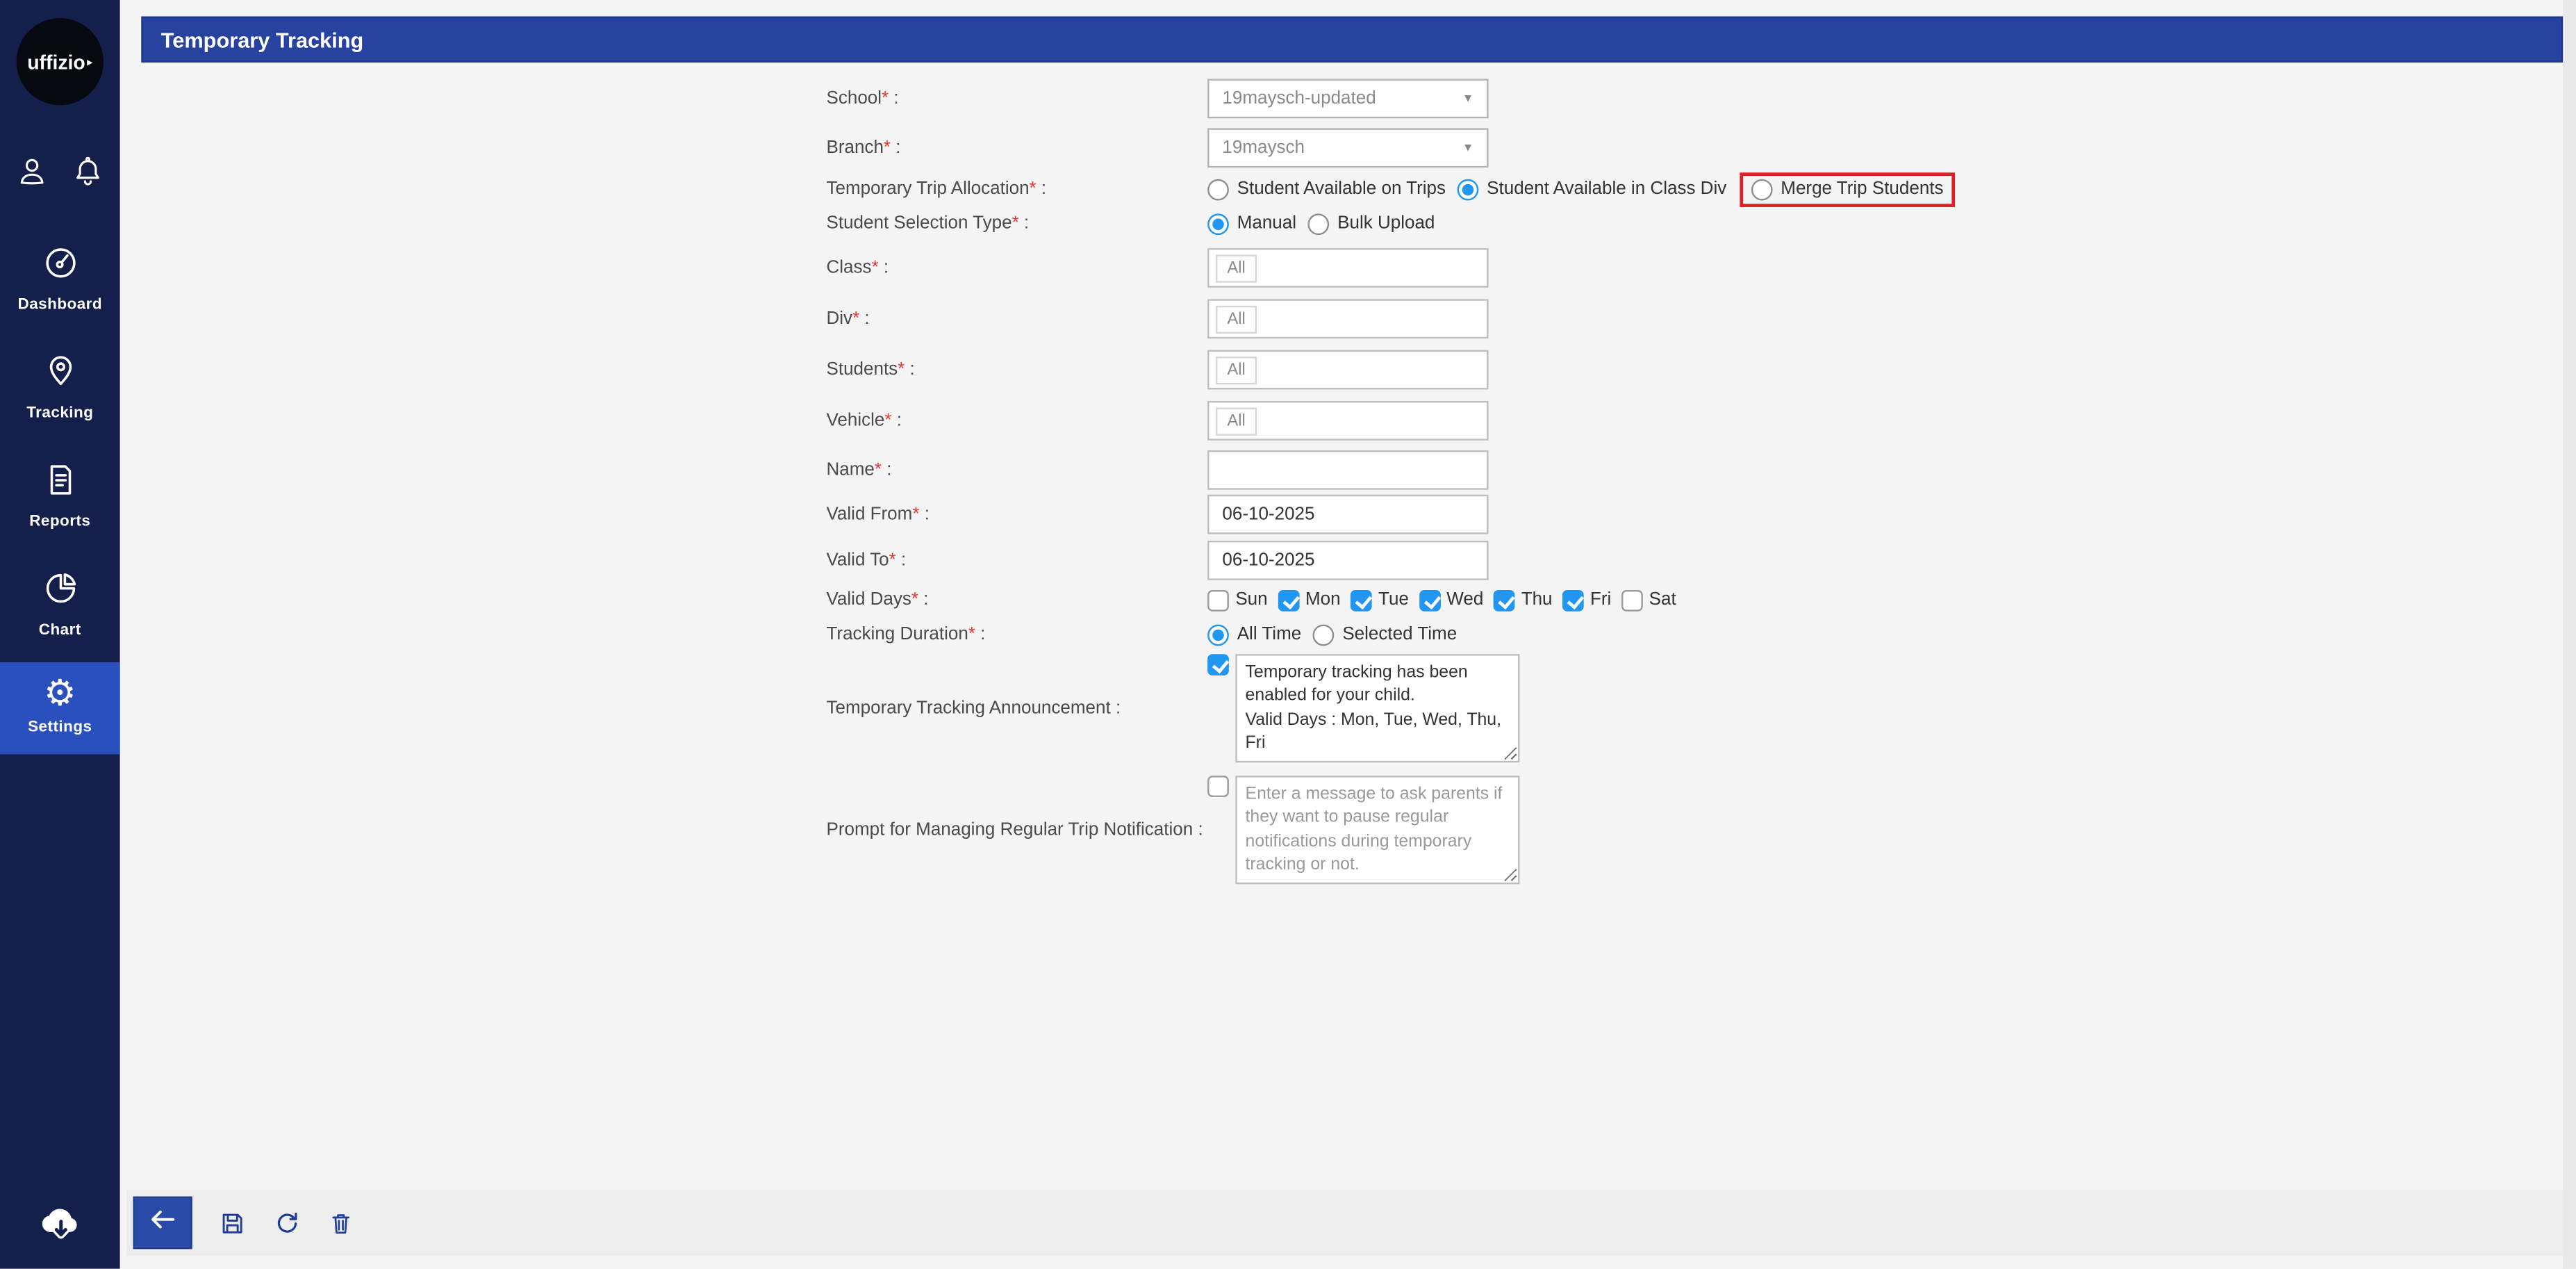  Describe the element at coordinates (60, 521) in the screenshot. I see `sidebar-item-label: Reports` at that location.